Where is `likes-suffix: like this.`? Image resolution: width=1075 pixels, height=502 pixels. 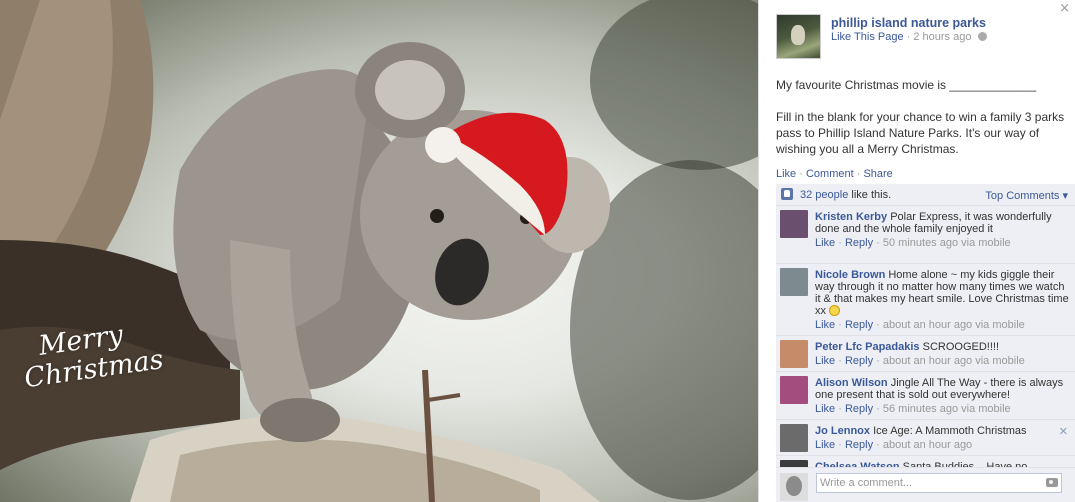 likes-suffix: like this. is located at coordinates (871, 195).